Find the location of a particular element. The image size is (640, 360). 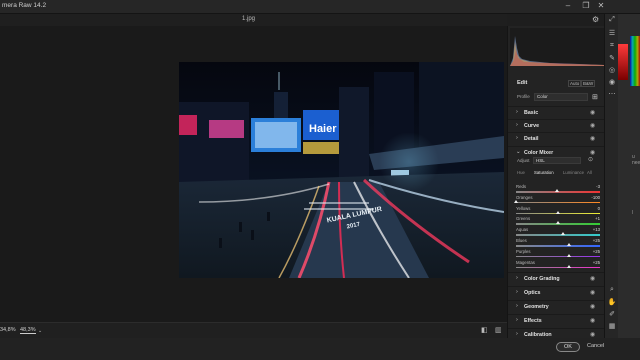

edit-title: Edit is located at coordinates (522, 83).